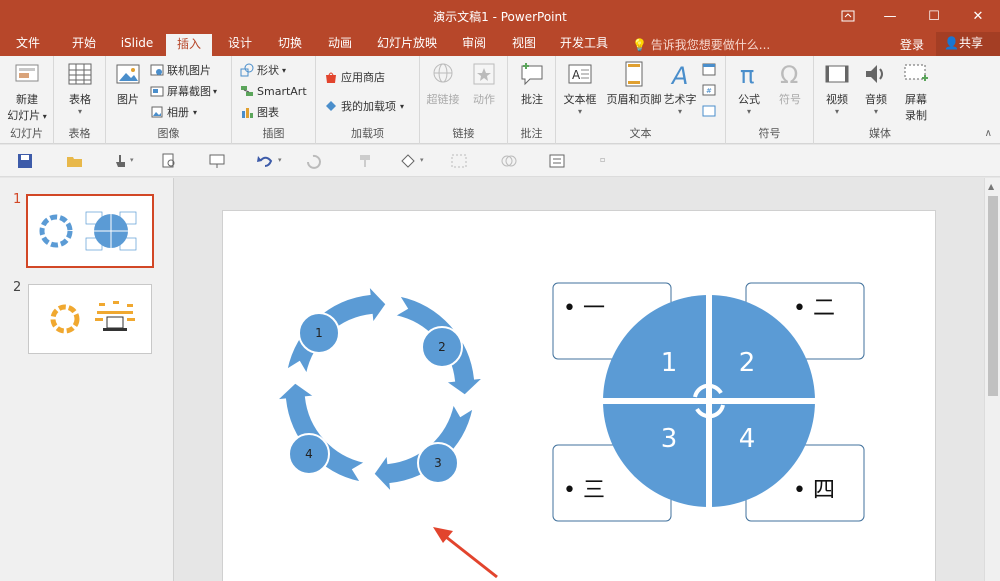 Image resolution: width=1000 pixels, height=581 pixels. I want to click on group-label-media: 媒体, so click(880, 133).